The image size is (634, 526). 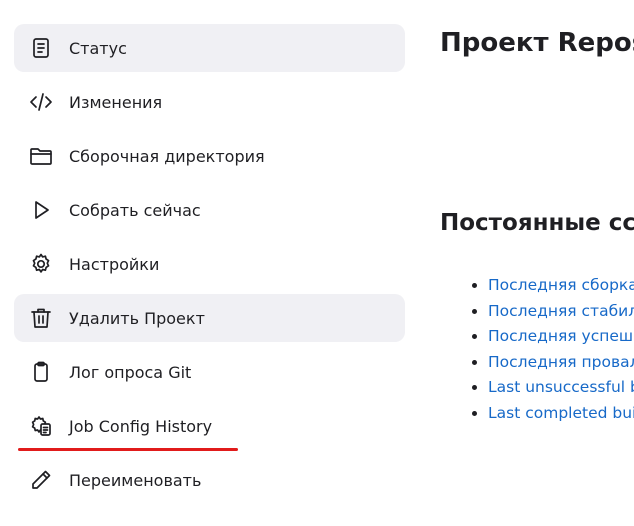 I want to click on highlight-underline, so click(x=128, y=449).